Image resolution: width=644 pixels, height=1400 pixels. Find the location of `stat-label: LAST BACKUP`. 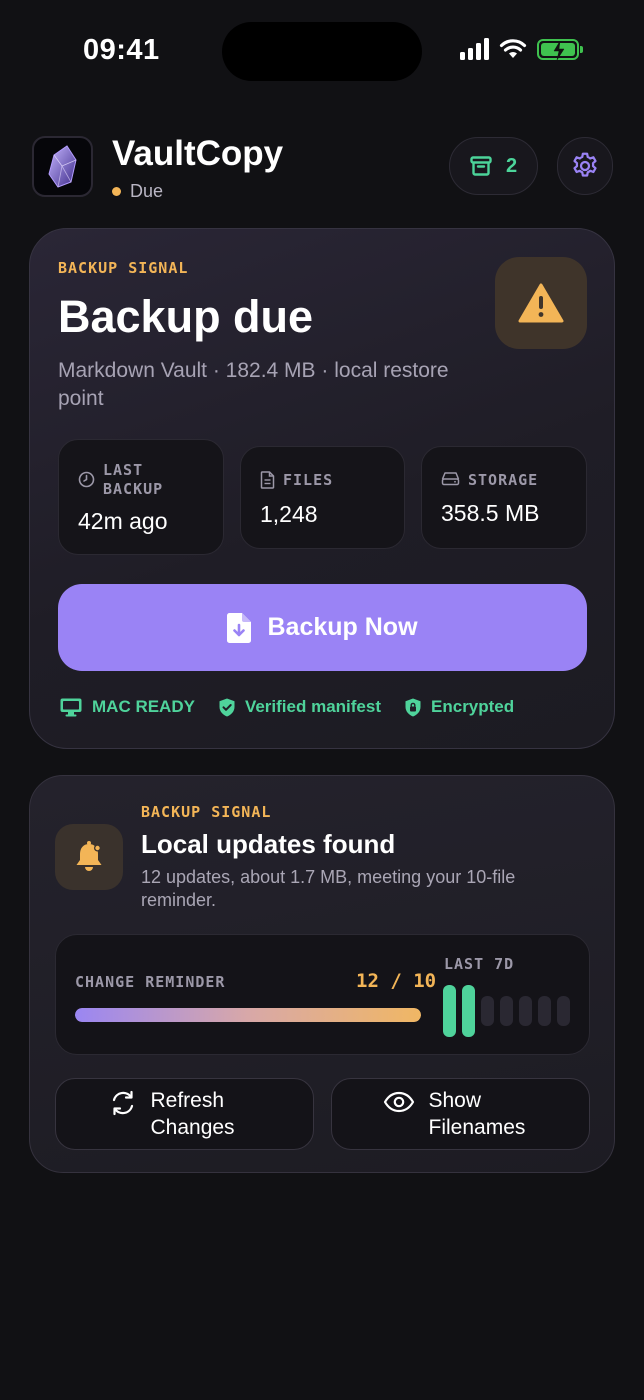

stat-label: LAST BACKUP is located at coordinates (133, 479).